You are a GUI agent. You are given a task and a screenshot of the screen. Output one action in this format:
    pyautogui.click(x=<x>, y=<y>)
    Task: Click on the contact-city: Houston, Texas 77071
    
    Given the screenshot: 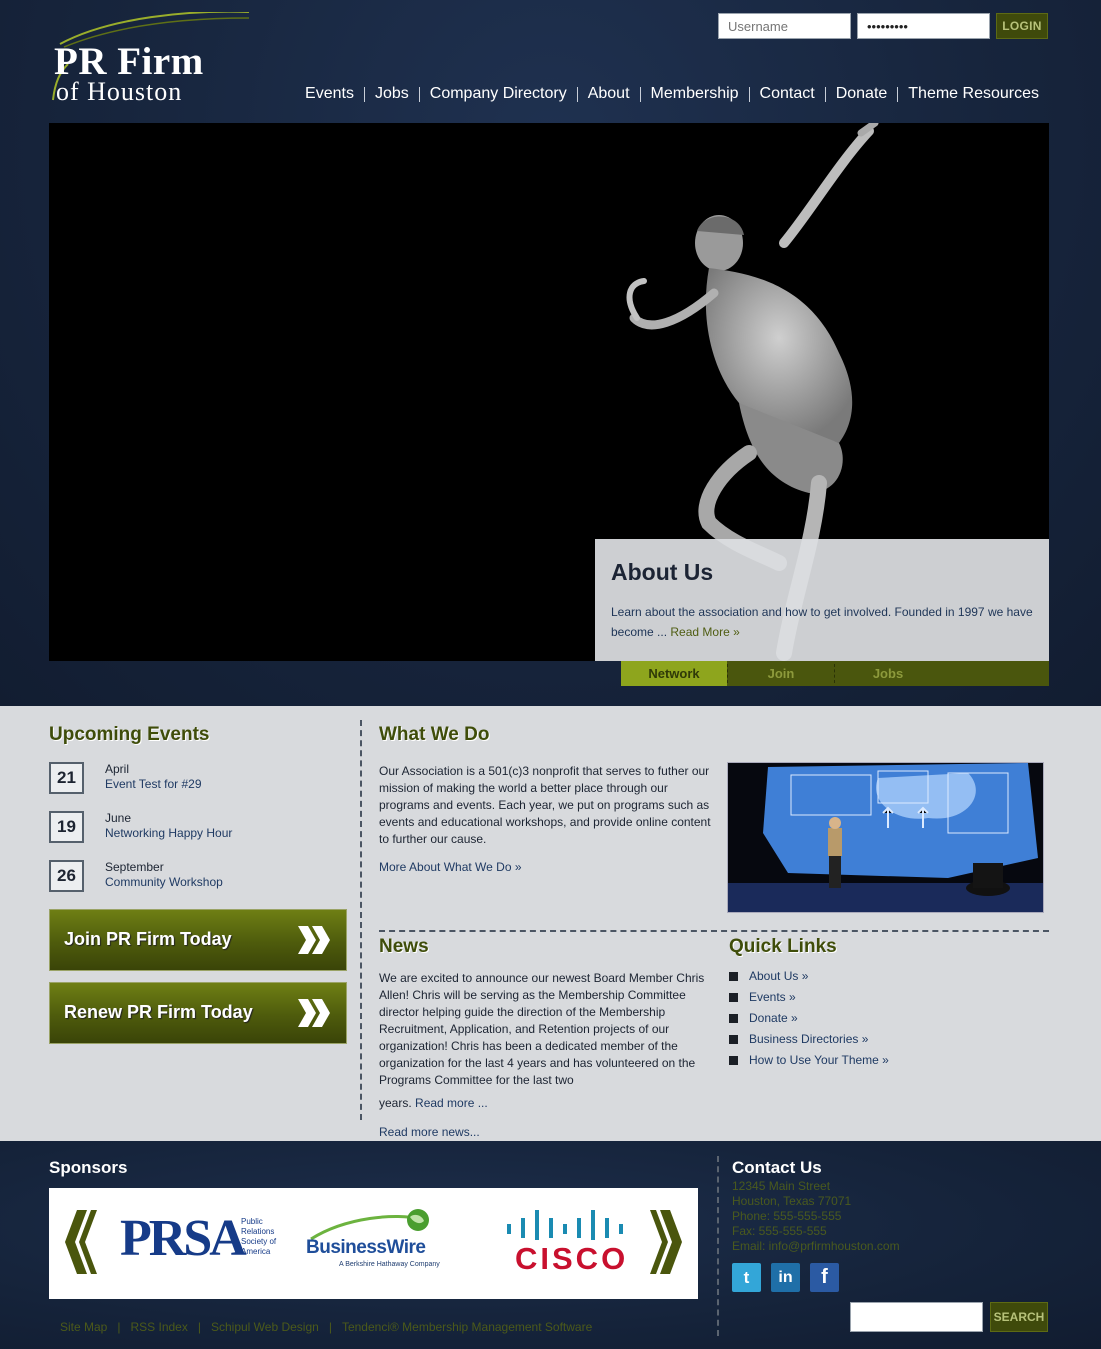 What is the action you would take?
    pyautogui.click(x=792, y=1201)
    